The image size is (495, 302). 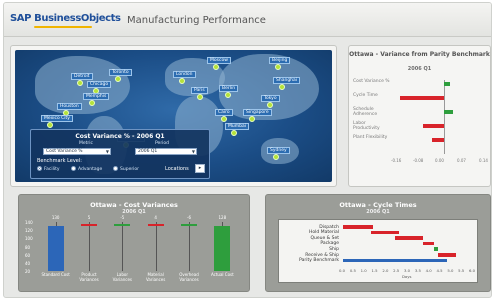 What do you see at coordinates (322, 255) in the screenshot?
I see `cycle-category-label: Receive & Ship` at bounding box center [322, 255].